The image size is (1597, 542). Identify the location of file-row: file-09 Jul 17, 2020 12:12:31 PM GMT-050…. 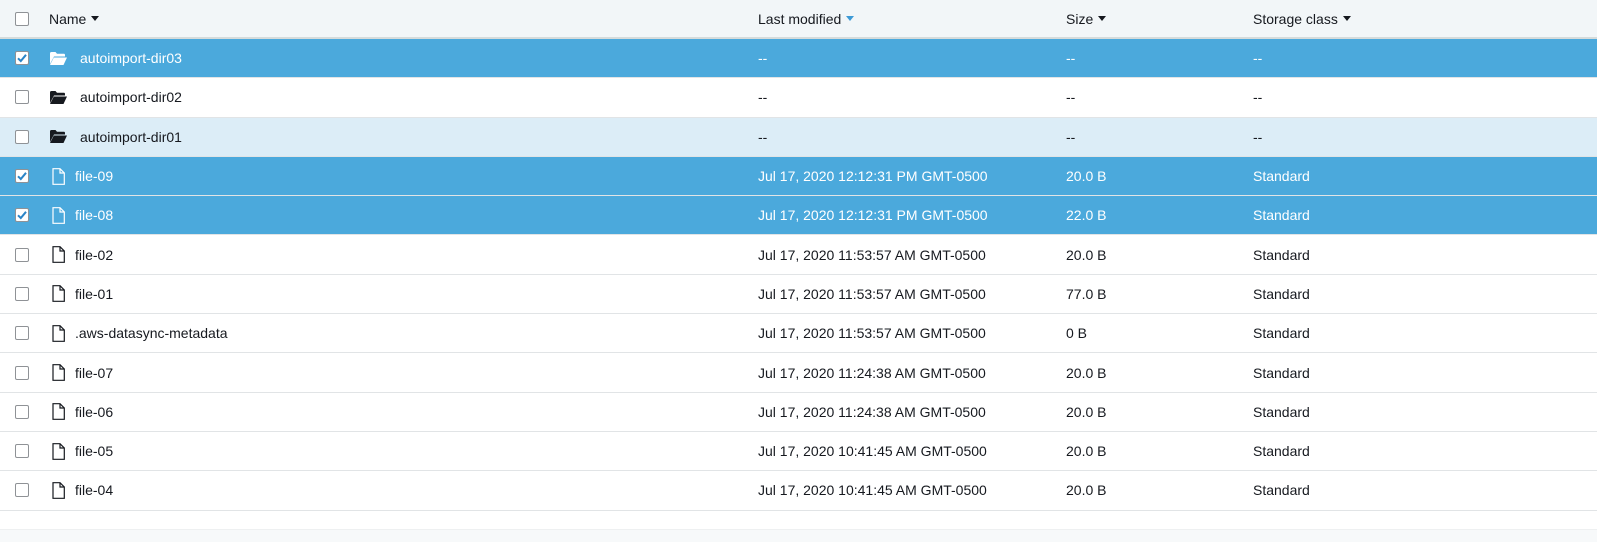
(798, 176).